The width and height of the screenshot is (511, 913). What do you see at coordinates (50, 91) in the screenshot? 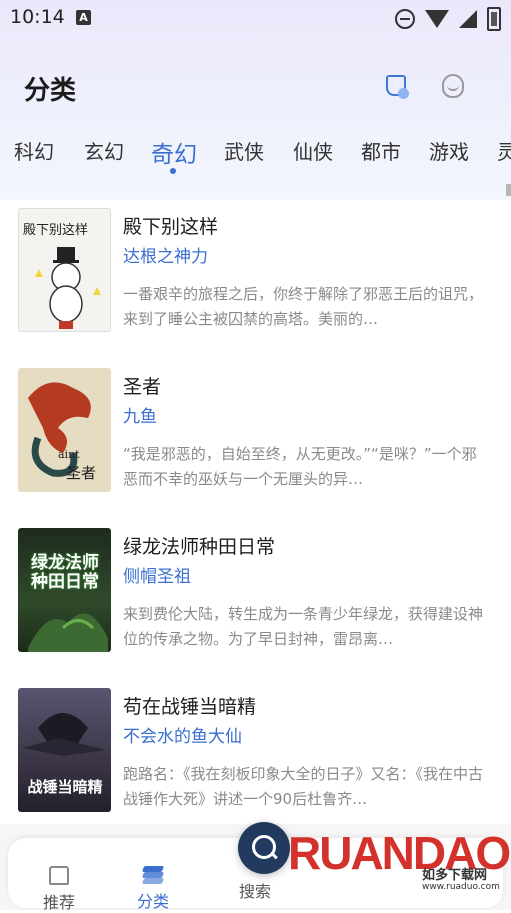
I see `page-title: 分类` at bounding box center [50, 91].